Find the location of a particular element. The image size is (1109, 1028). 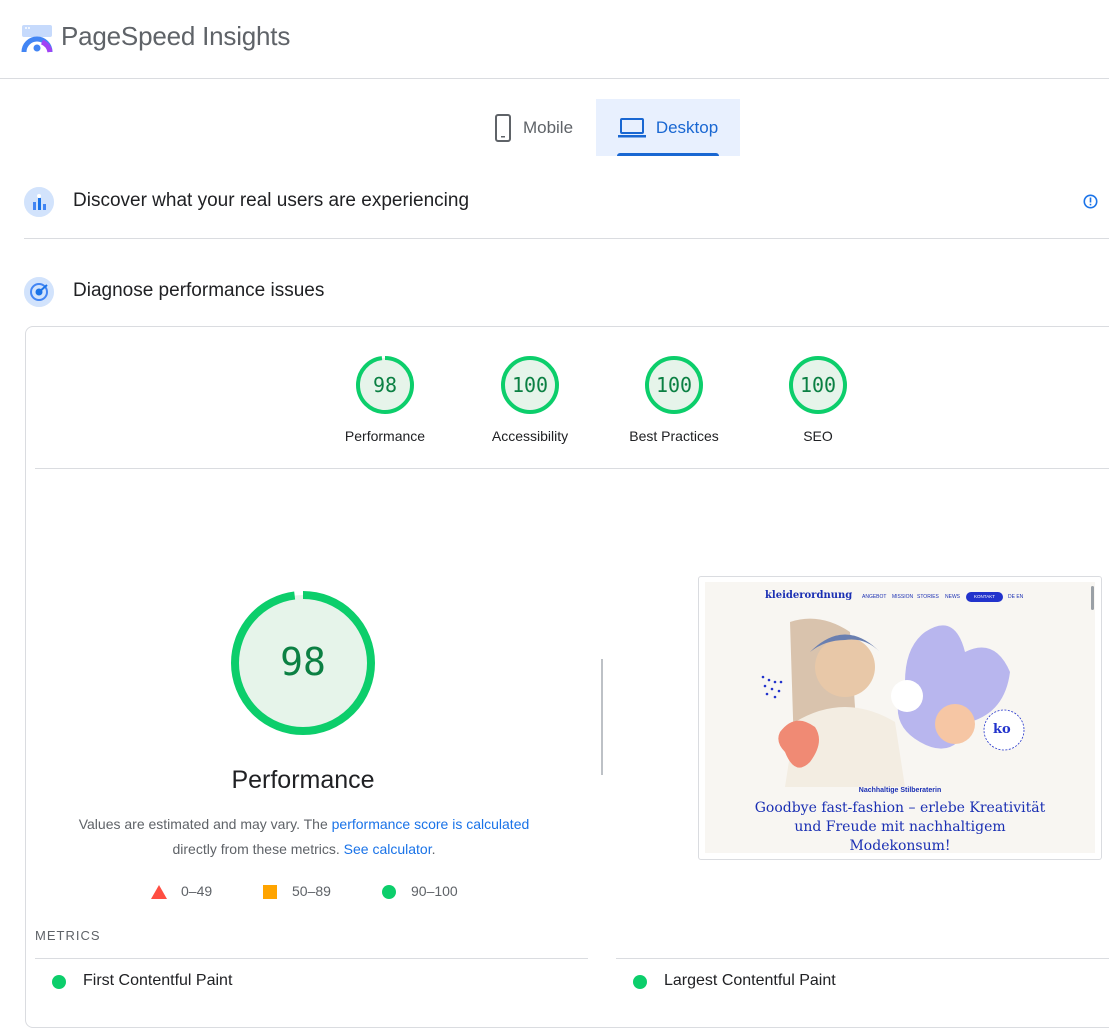

legend-fail: 0–49 is located at coordinates (181, 891).